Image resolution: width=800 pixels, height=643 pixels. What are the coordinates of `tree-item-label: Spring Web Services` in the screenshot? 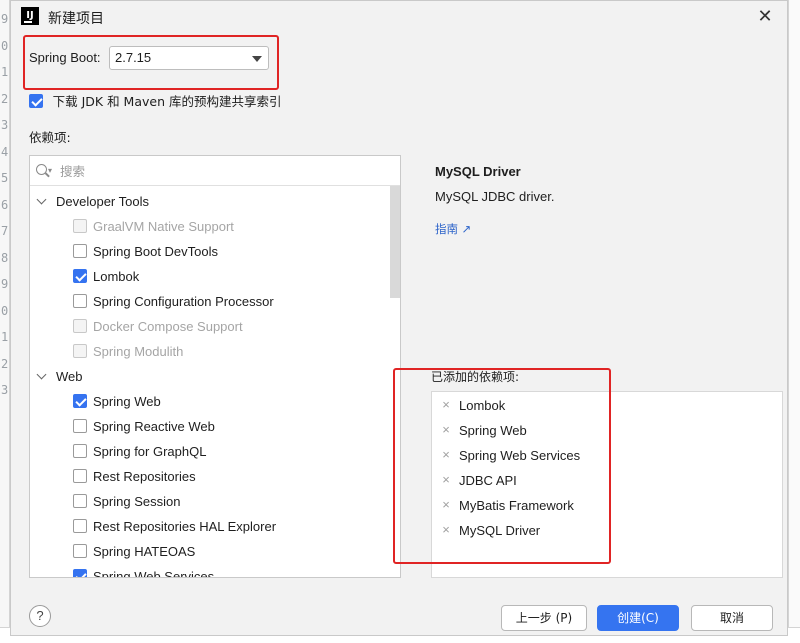 It's located at (154, 573).